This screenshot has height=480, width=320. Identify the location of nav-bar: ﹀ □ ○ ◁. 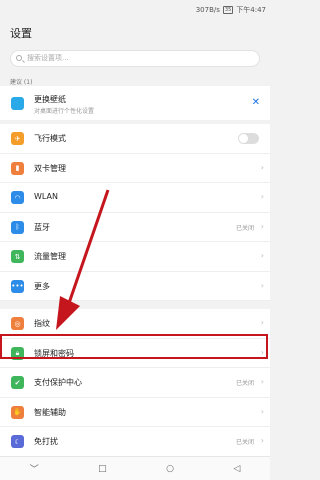
(135, 468).